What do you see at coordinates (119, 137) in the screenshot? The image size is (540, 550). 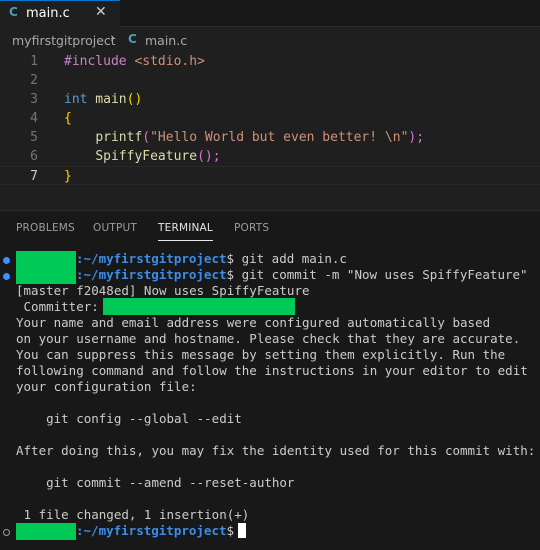 I see `function-call: printf` at bounding box center [119, 137].